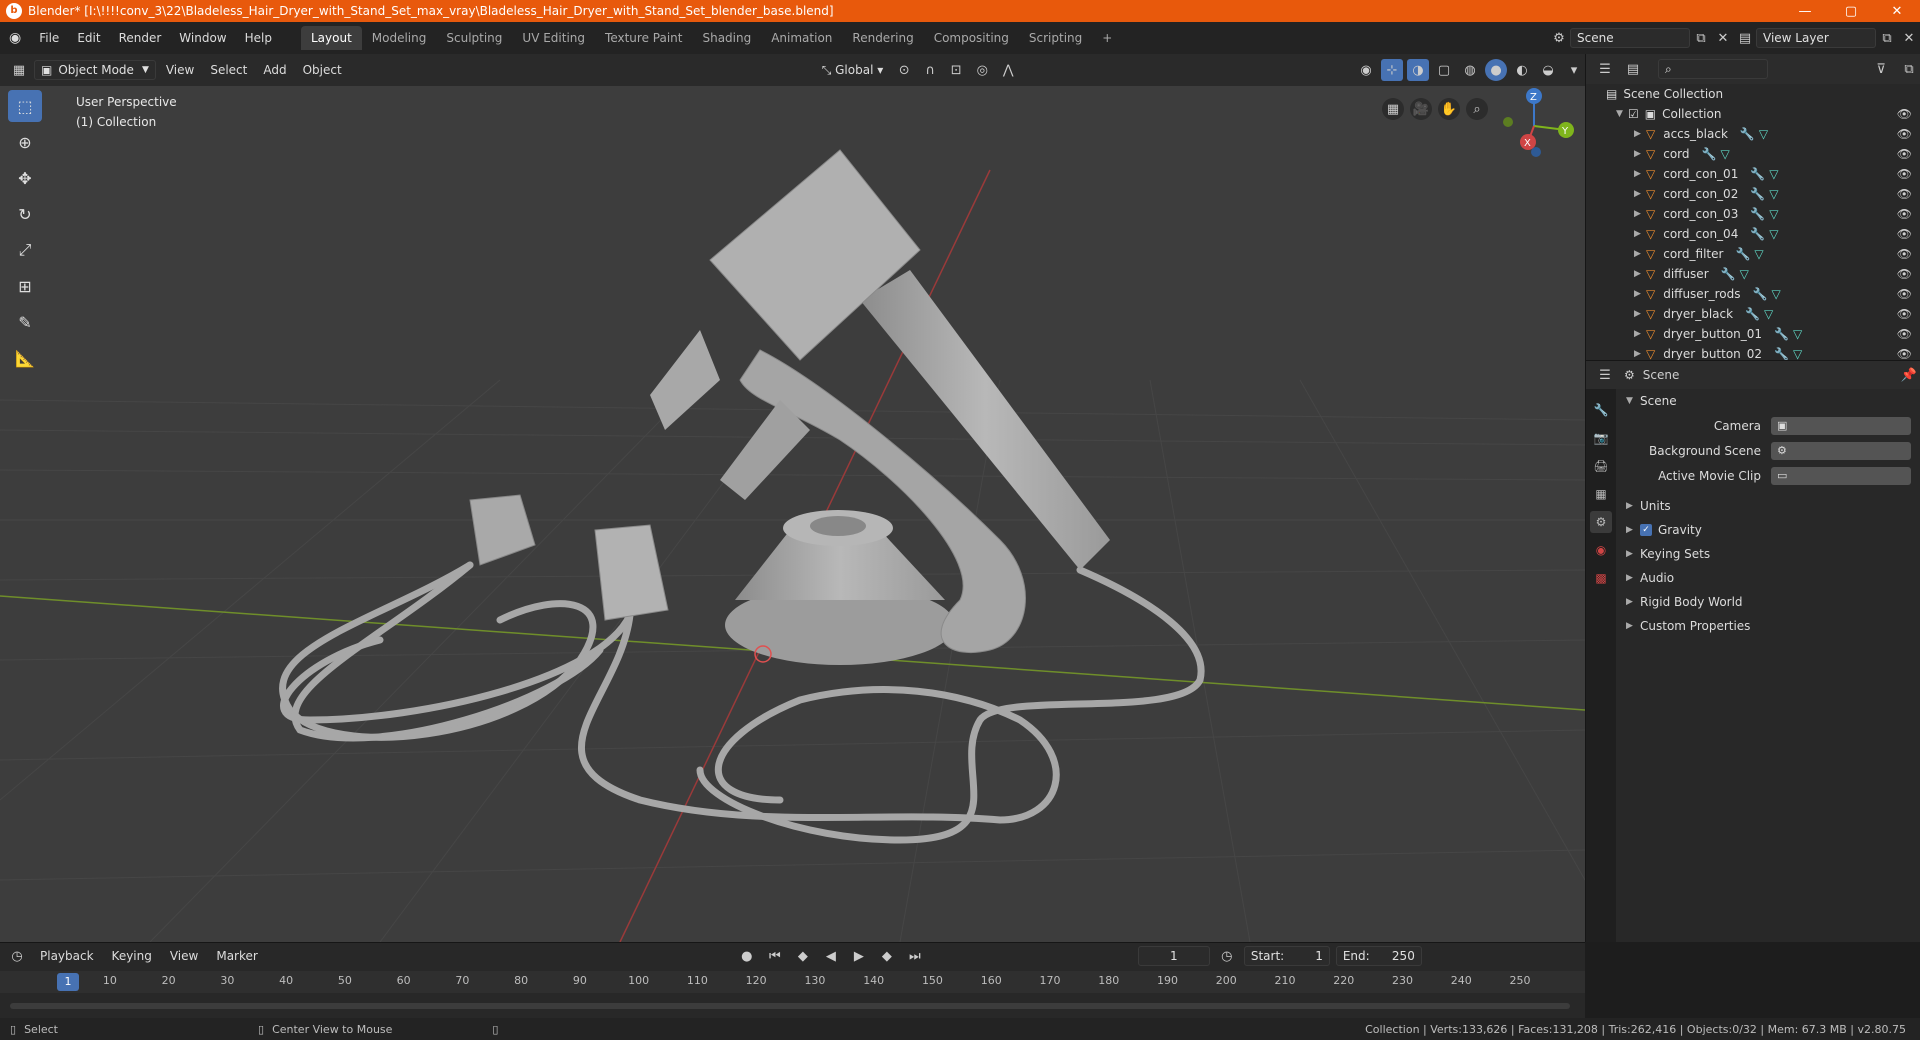 The width and height of the screenshot is (1920, 1040). I want to click on menu-select: Select, so click(228, 70).